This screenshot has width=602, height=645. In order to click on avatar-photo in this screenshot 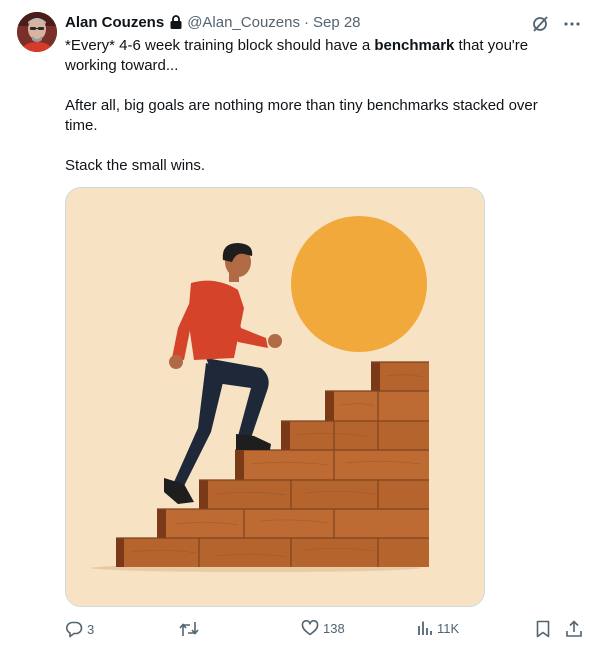, I will do `click(37, 32)`.